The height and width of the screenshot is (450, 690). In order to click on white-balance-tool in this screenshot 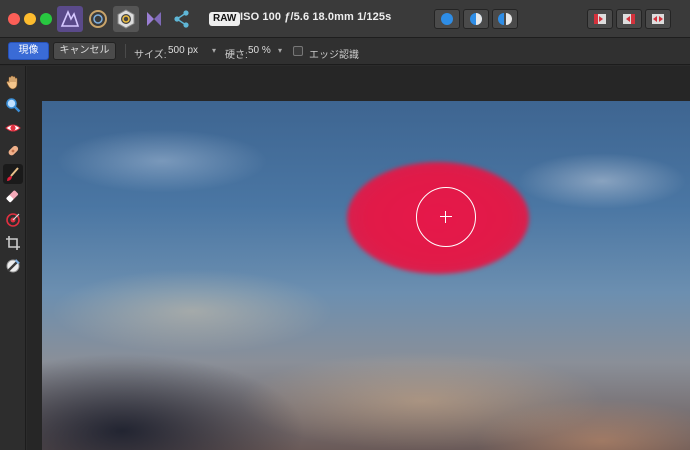, I will do `click(13, 266)`.